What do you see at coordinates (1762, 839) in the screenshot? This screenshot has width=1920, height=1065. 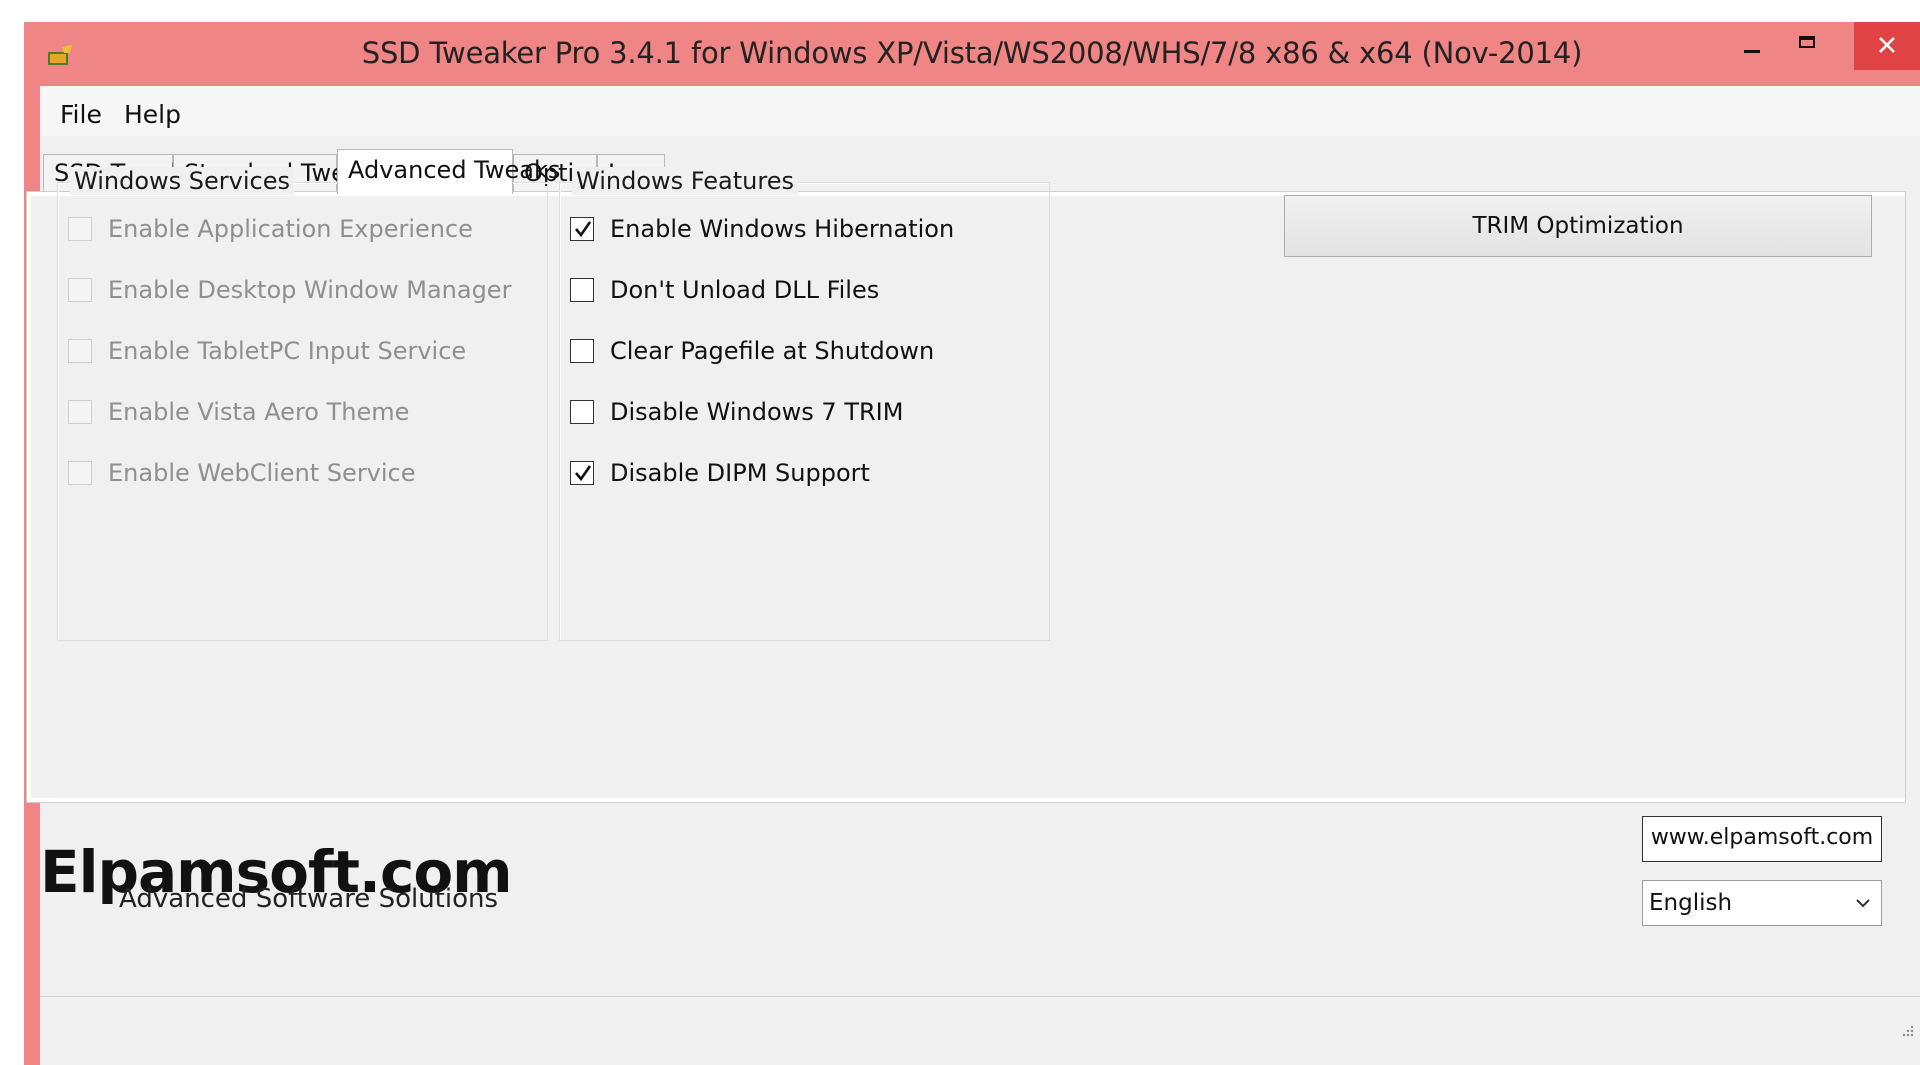 I see `website-link: www.elpamsoft.com` at bounding box center [1762, 839].